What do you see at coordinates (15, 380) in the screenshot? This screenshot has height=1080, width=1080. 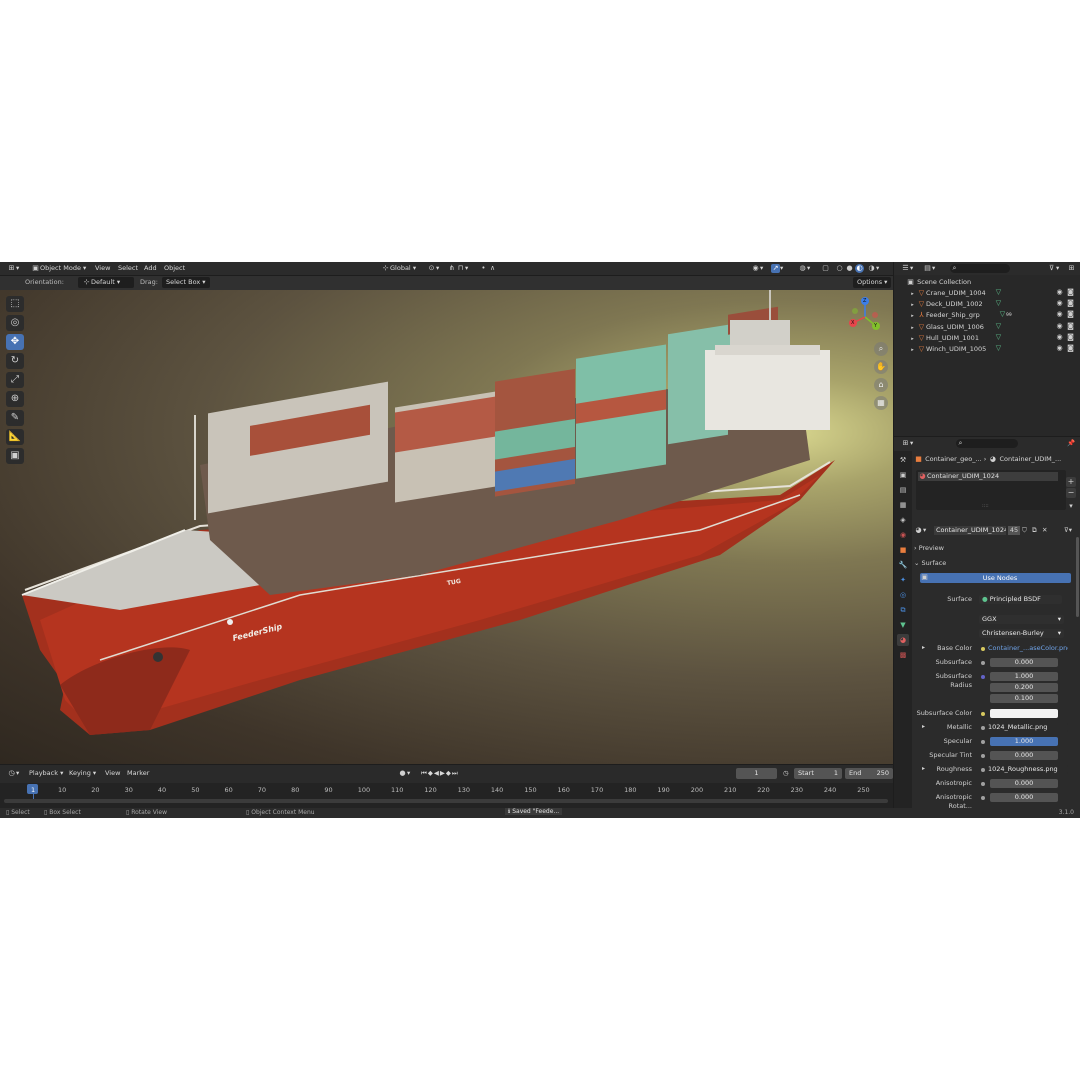 I see `scale-tool-icon: ⤢` at bounding box center [15, 380].